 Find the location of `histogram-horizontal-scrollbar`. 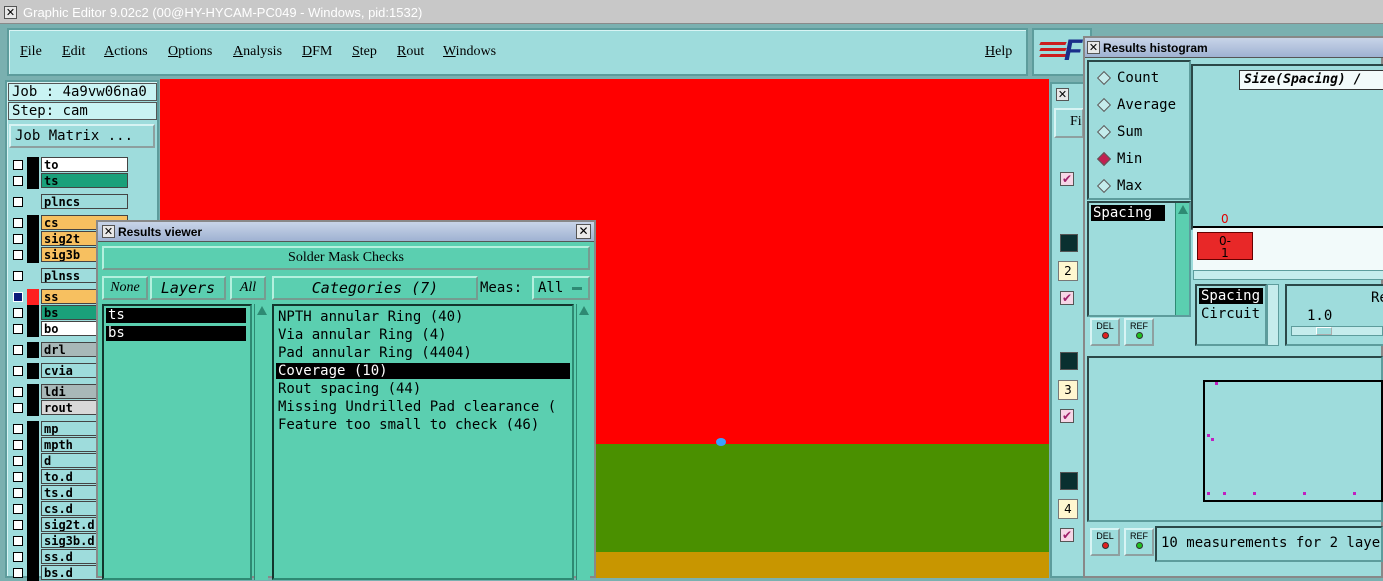

histogram-horizontal-scrollbar is located at coordinates (1288, 275).